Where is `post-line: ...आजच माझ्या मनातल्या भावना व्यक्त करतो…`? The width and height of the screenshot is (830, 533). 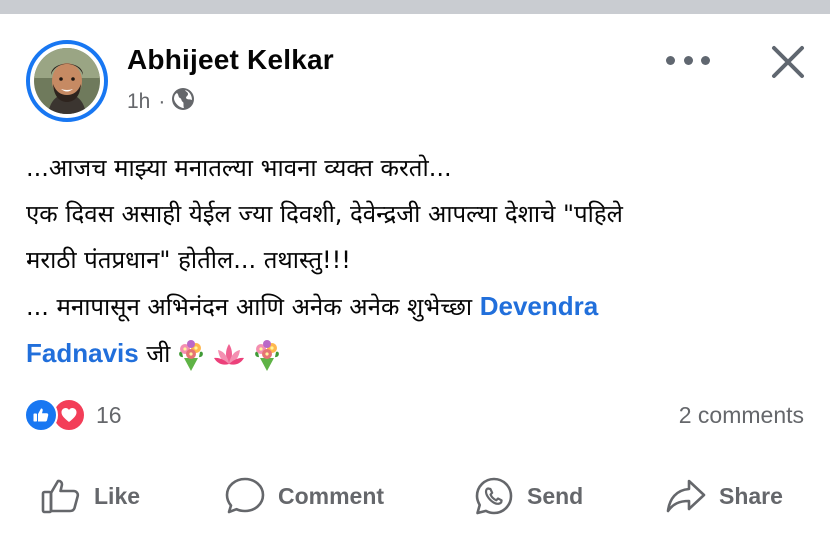
post-line: ...आजच माझ्या मनातल्या भावना व्यक्त करतो… is located at coordinates (239, 168).